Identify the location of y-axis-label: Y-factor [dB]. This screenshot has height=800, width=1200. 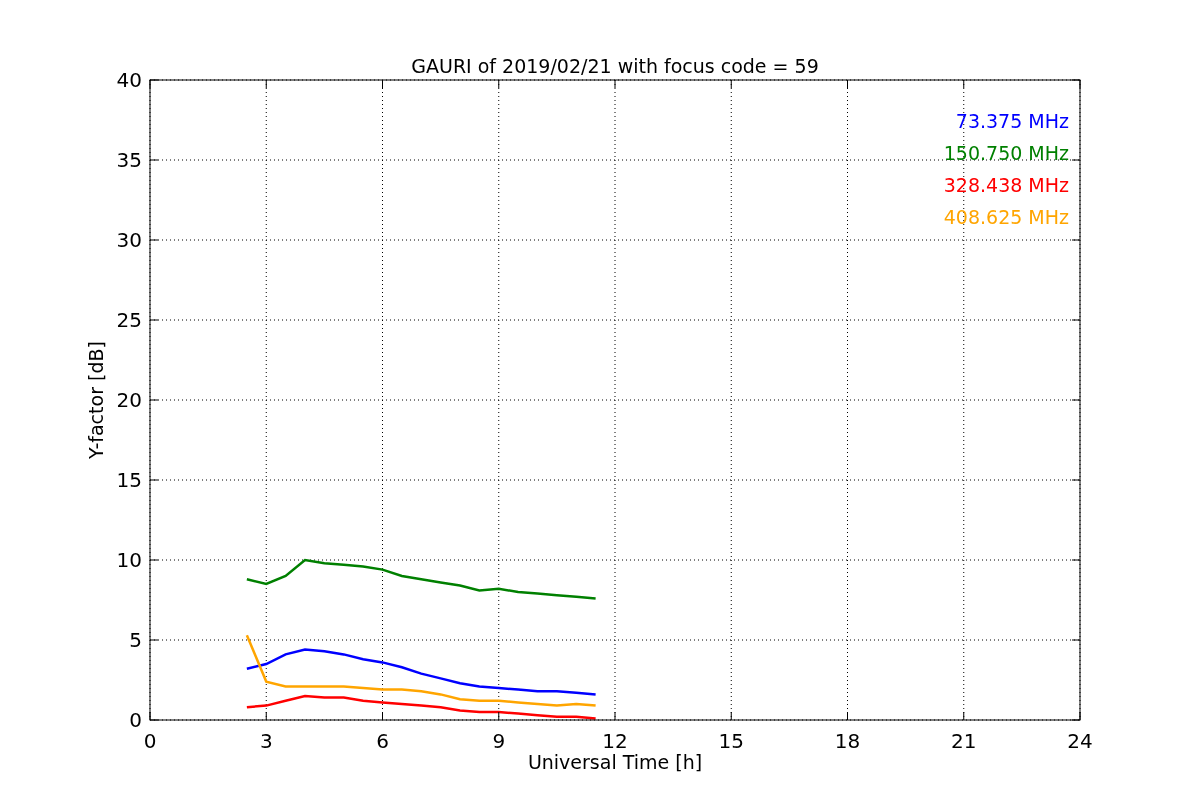
(96, 400).